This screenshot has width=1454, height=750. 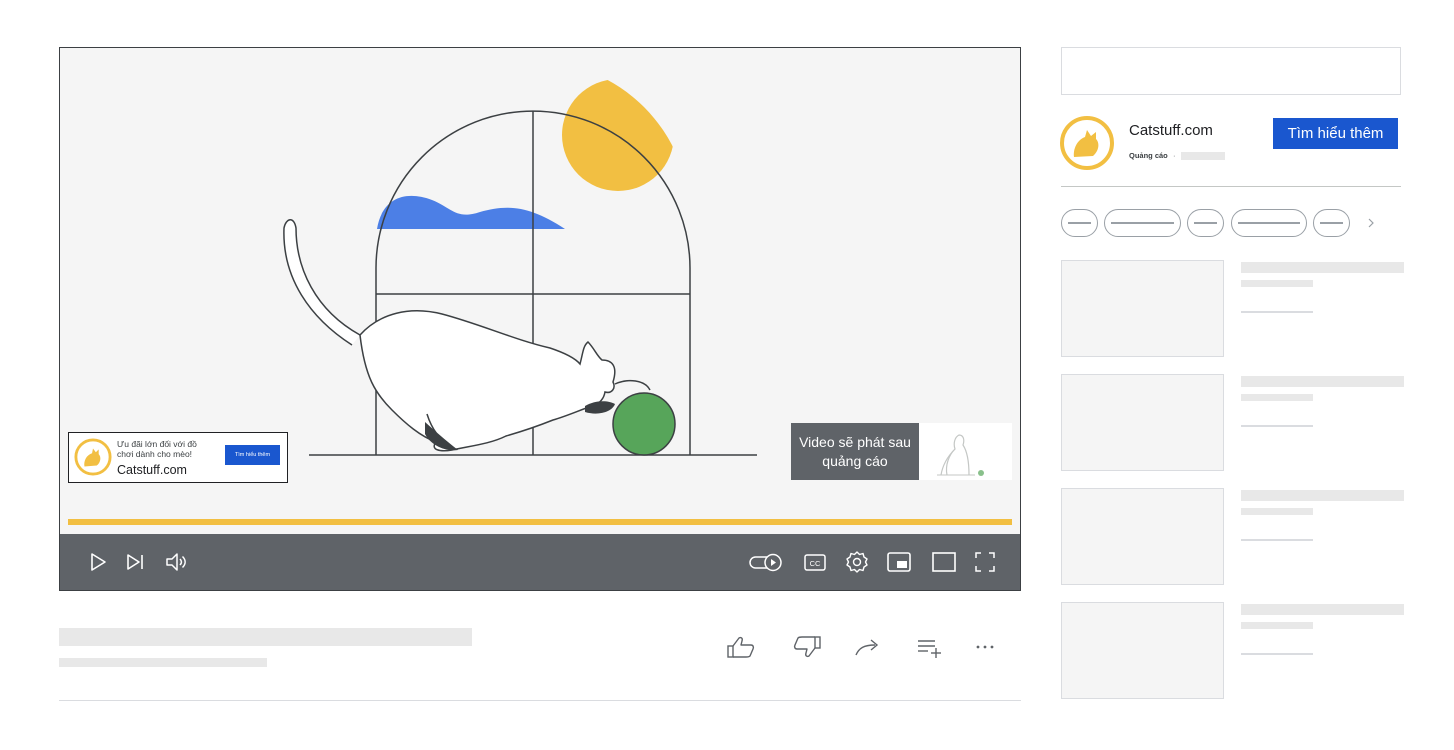 I want to click on video-meta-placeholder, so click(x=163, y=662).